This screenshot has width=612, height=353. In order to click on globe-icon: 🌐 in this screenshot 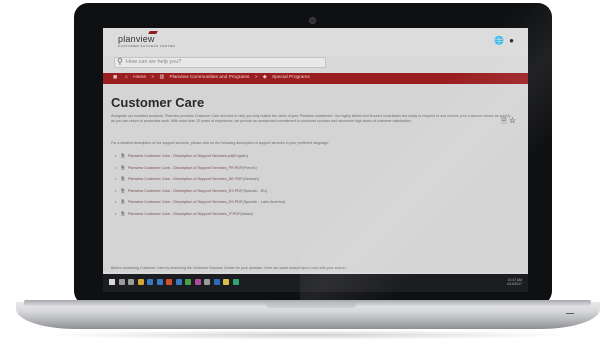, I will do `click(499, 40)`.